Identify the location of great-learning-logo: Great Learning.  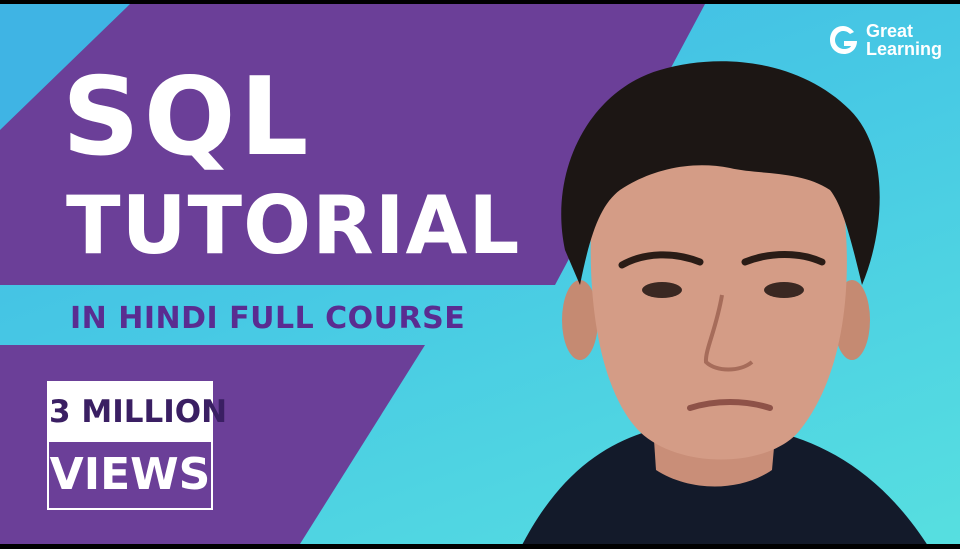
(884, 40).